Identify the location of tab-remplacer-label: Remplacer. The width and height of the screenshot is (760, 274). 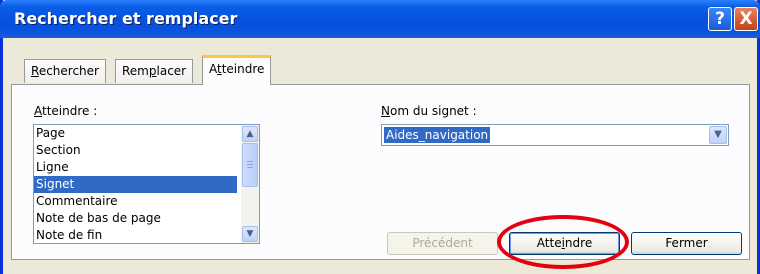
(154, 71).